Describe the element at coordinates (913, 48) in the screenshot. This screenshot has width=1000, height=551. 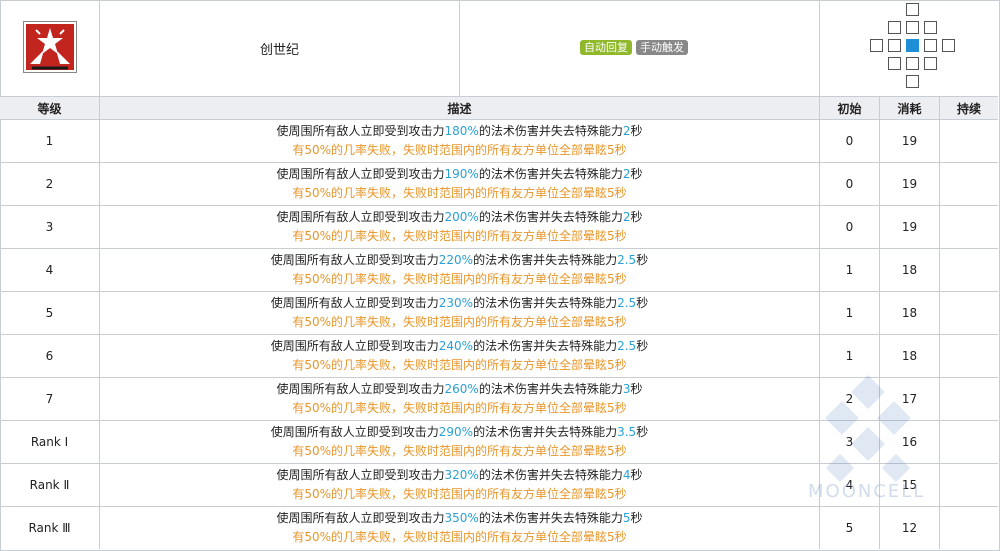
I see `attack-range-grid-icon` at that location.